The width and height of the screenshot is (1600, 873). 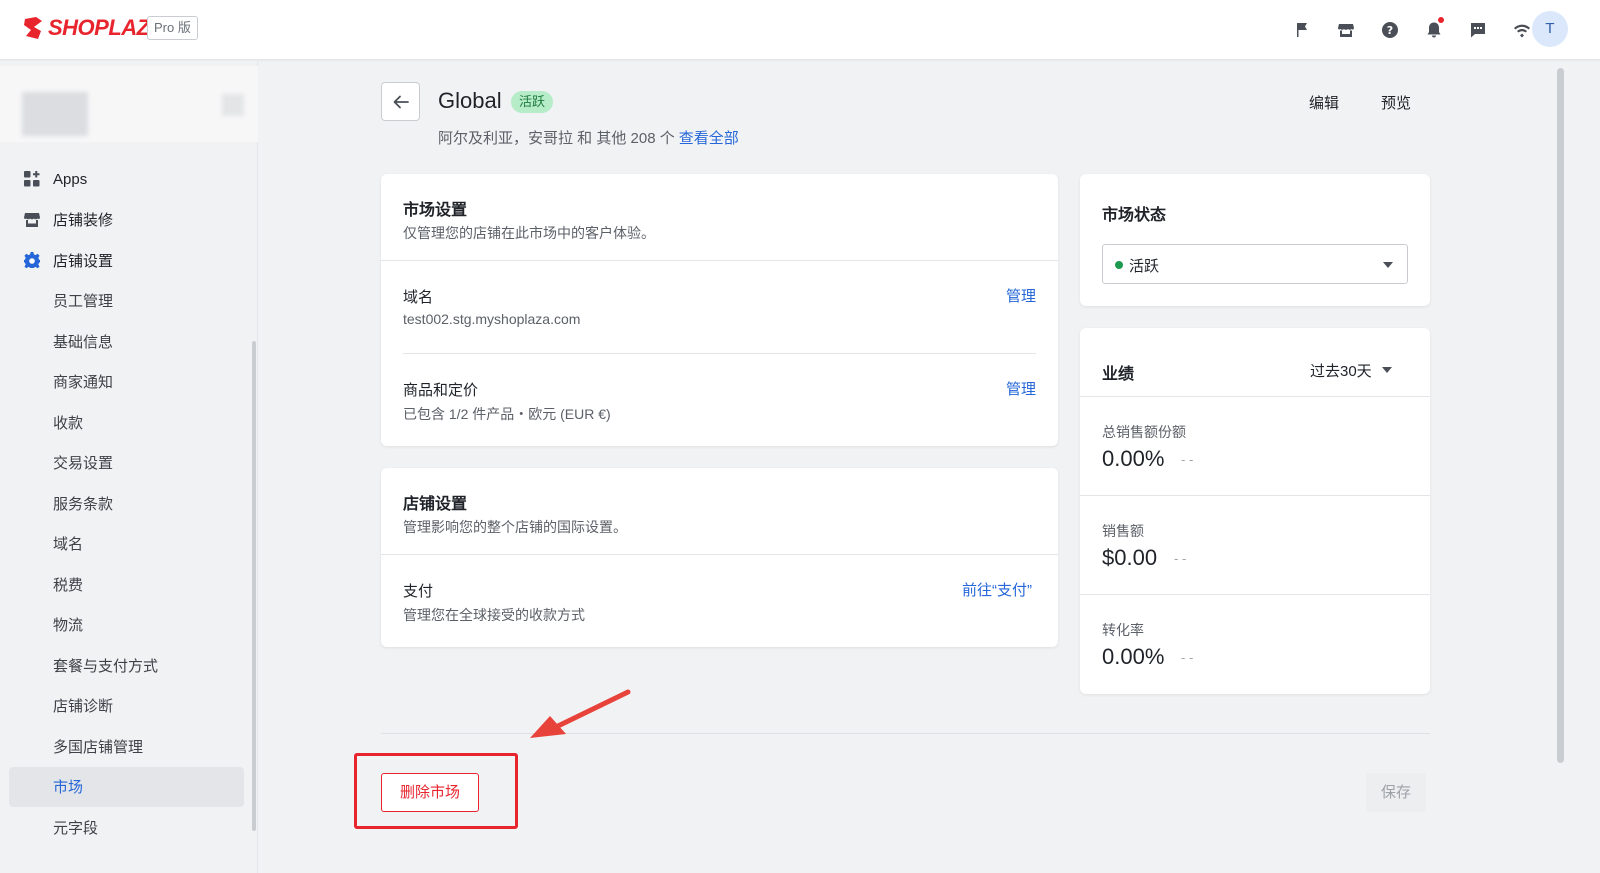 I want to click on apps-icon, so click(x=32, y=179).